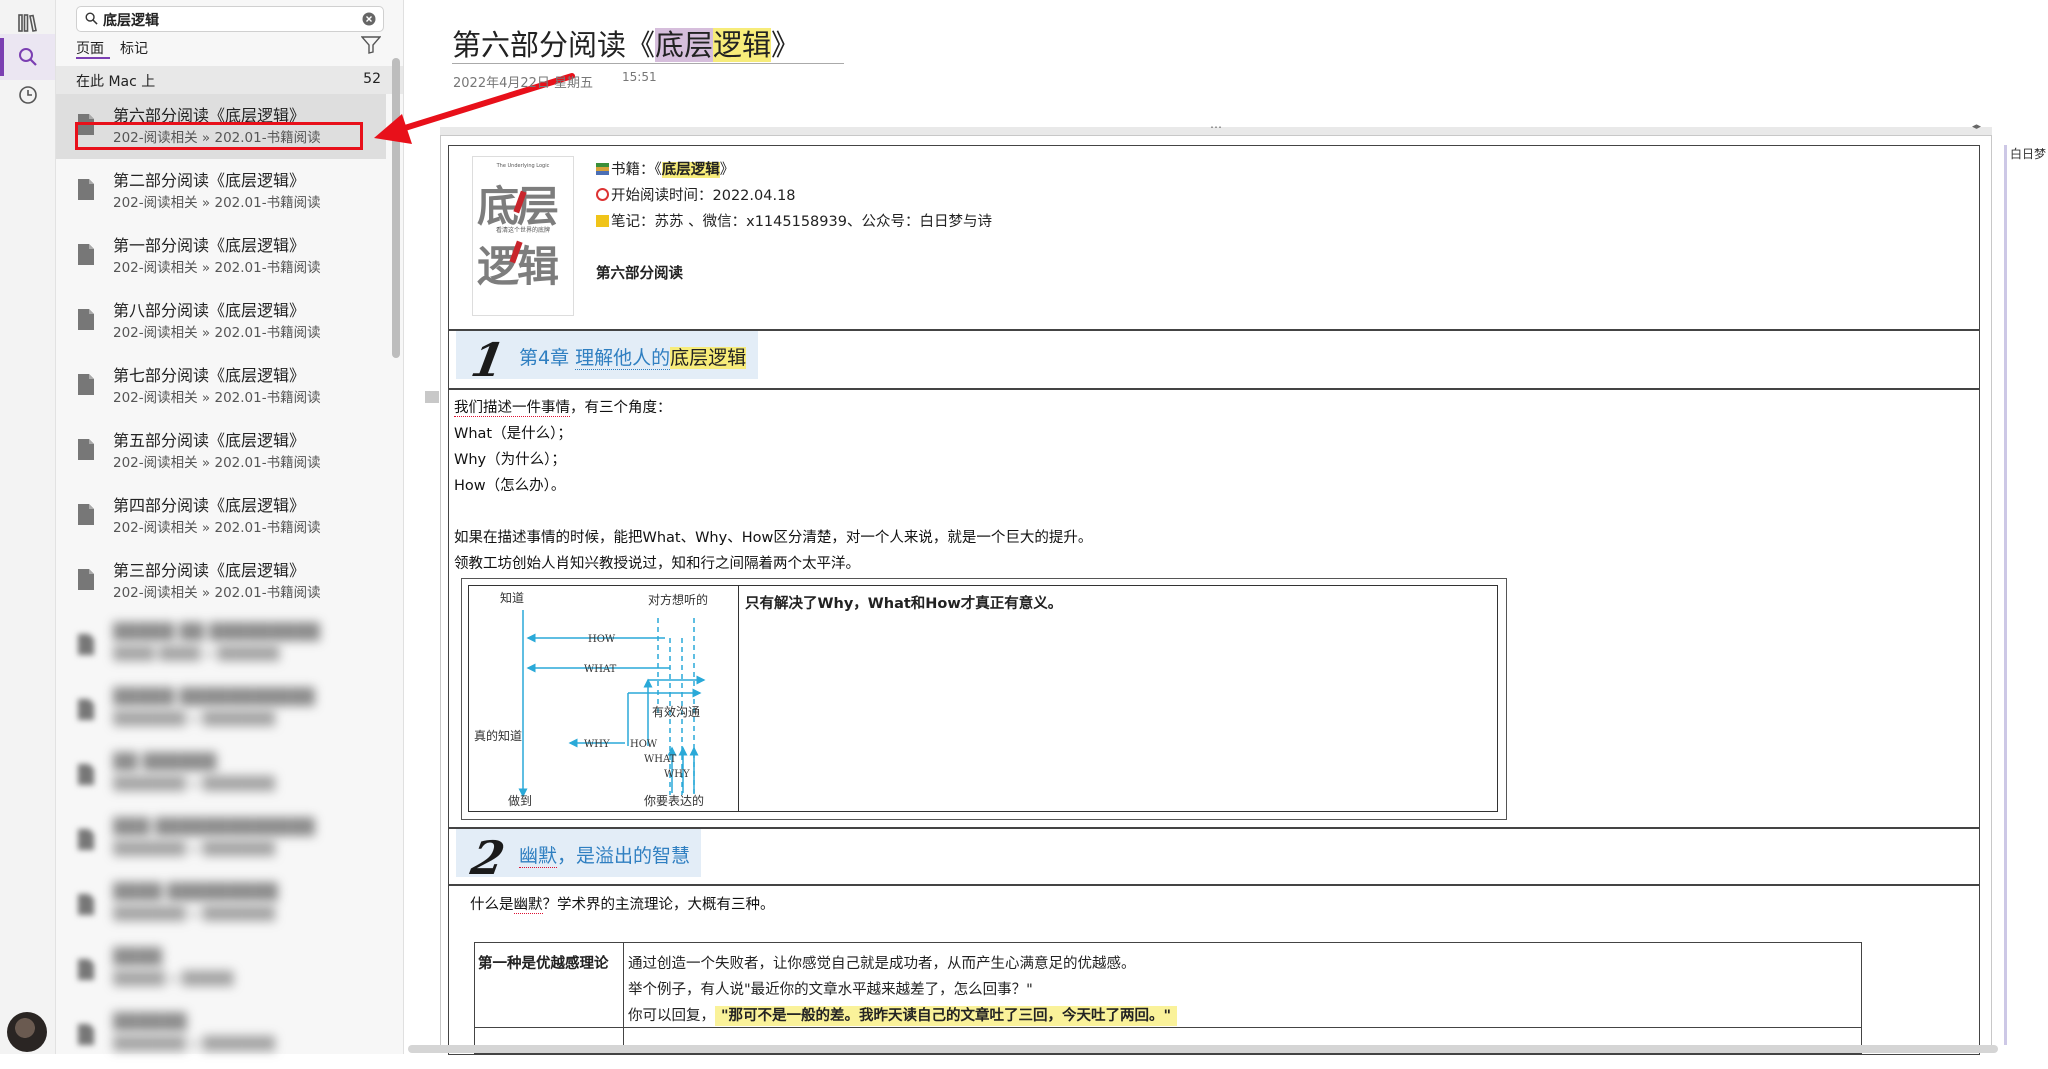 Image resolution: width=2048 pixels, height=1069 pixels. What do you see at coordinates (221, 451) in the screenshot?
I see `result-item: 第五部分阅读《底层逻辑》 202-阅读相关 » 202.01-书籍阅读` at bounding box center [221, 451].